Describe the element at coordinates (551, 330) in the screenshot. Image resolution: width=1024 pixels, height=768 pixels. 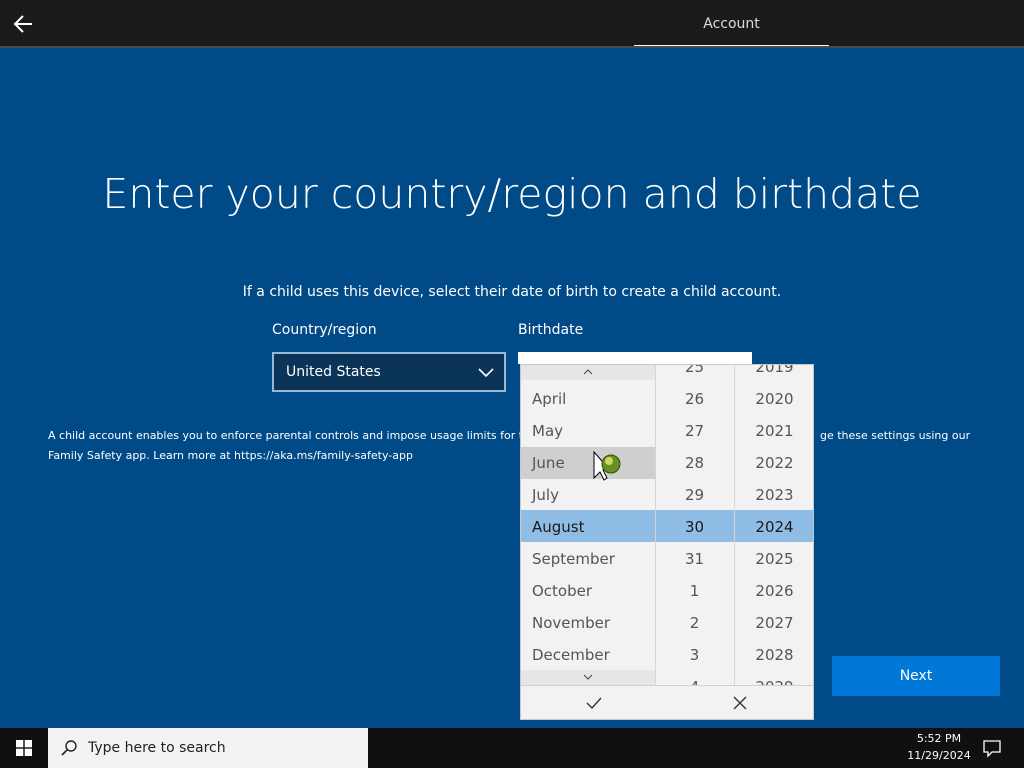
I see `birthdate-label: Birthdate` at that location.